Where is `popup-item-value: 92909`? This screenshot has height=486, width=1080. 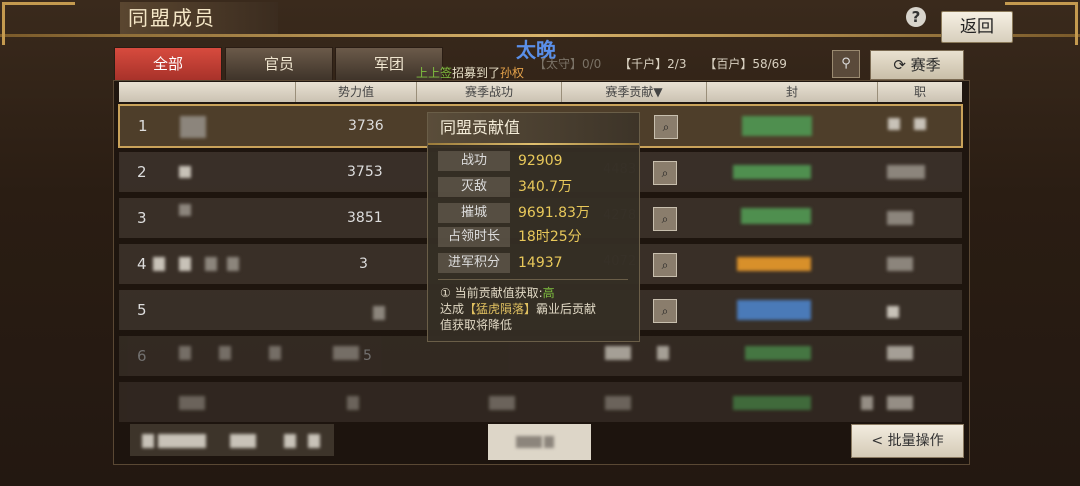
popup-item-value: 92909 is located at coordinates (540, 161).